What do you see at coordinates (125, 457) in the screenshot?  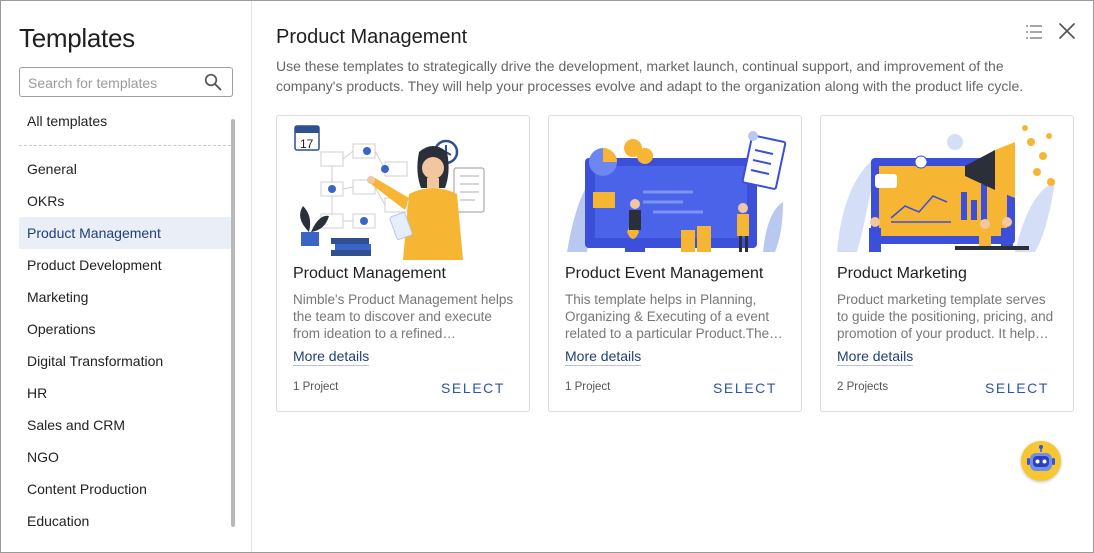 I see `sidebar-item-ngo: NGO` at bounding box center [125, 457].